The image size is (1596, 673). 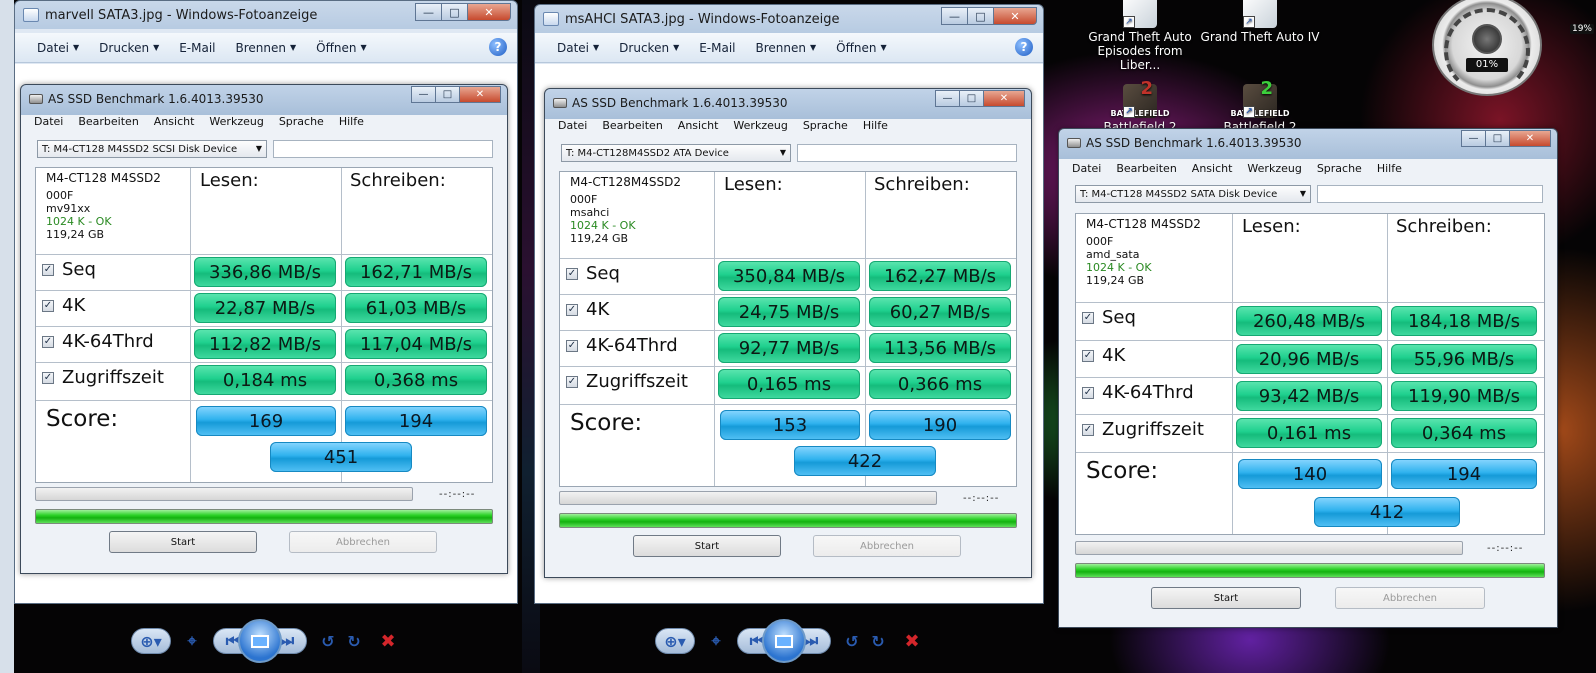 What do you see at coordinates (152, 149) in the screenshot?
I see `device-select: T: M4-CT128 M4SSD2 SCSI Disk Device ▼` at bounding box center [152, 149].